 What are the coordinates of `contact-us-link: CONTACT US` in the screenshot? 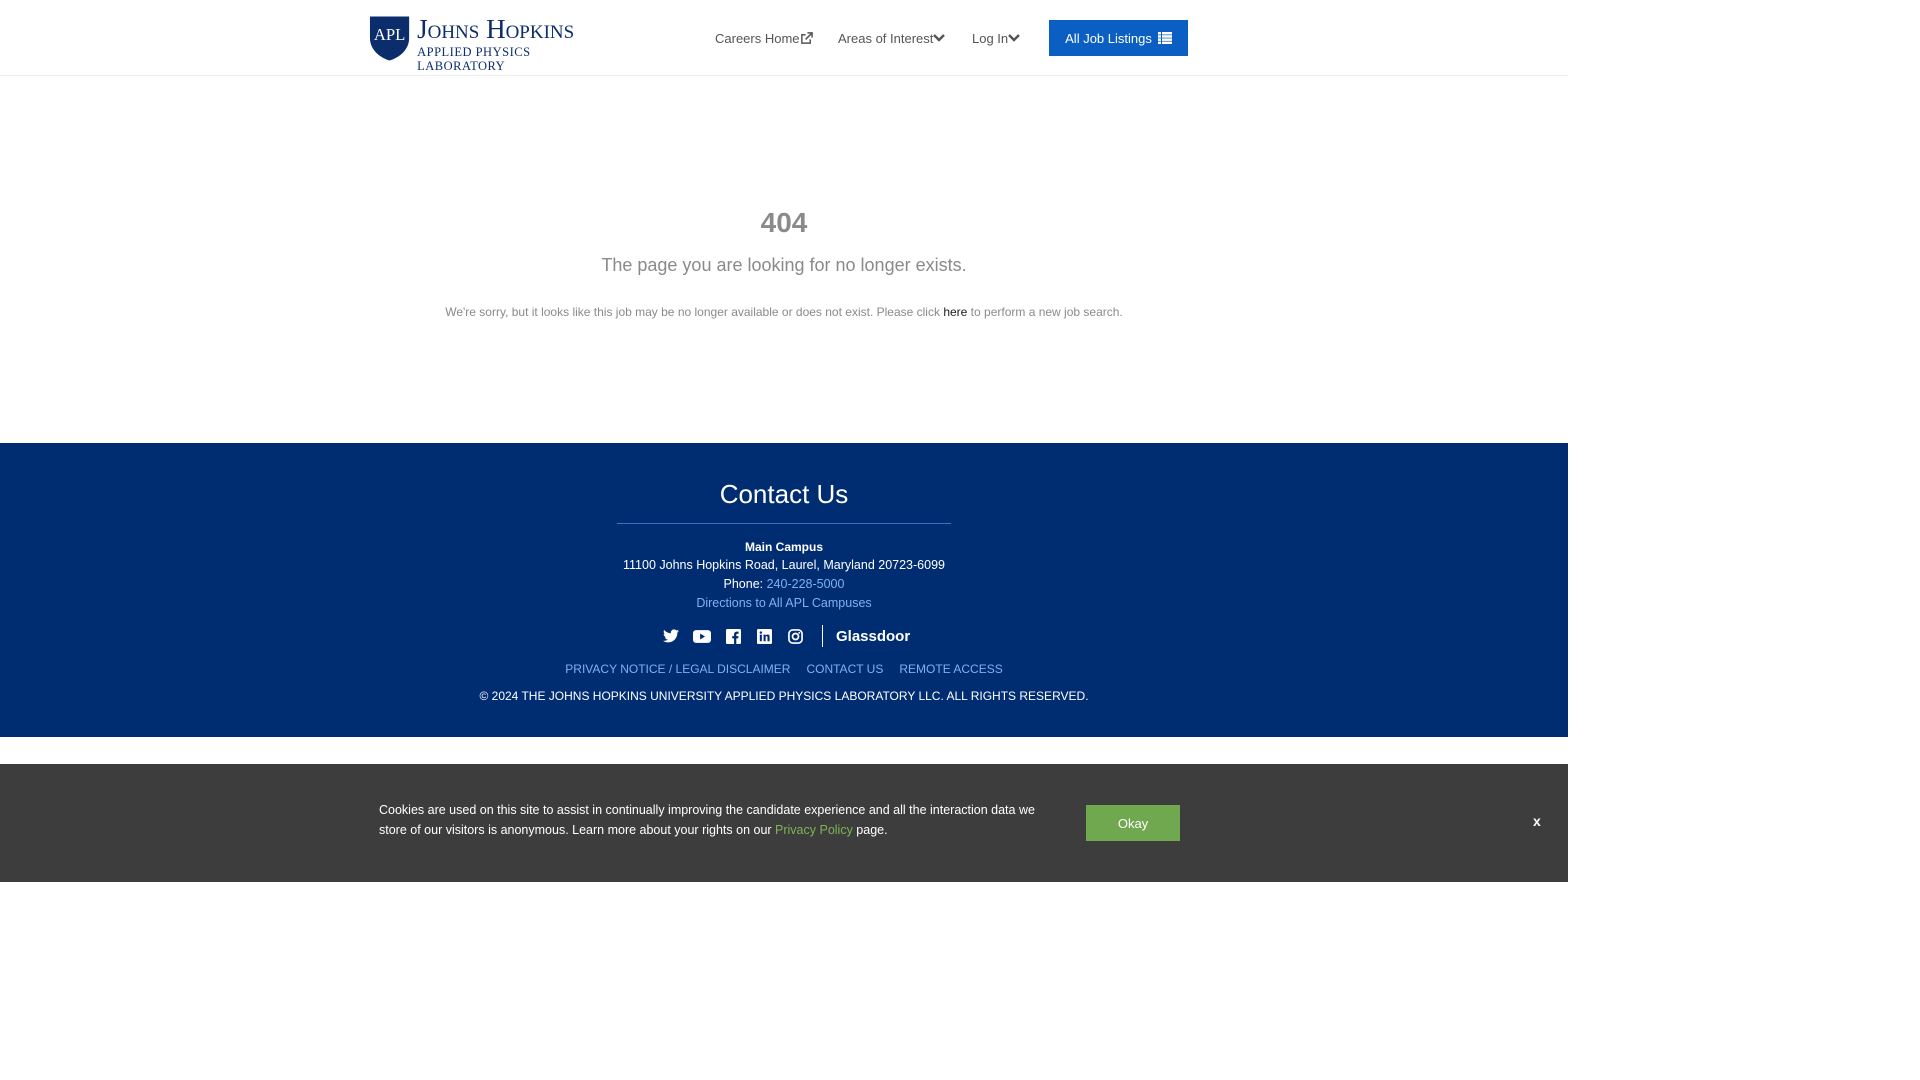 It's located at (844, 669).